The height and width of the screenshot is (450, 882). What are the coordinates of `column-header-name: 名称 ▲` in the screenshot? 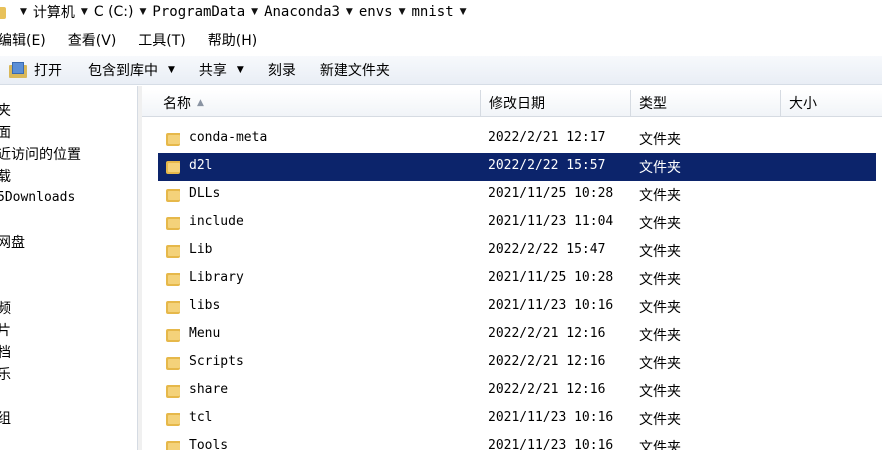 It's located at (311, 103).